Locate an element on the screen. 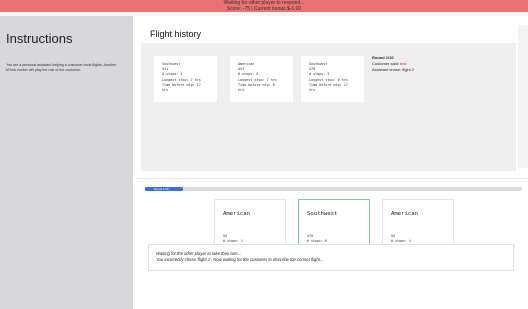 Image resolution: width=528 pixels, height=309 pixels. round-progress-label: Round 1/10 is located at coordinates (161, 189).